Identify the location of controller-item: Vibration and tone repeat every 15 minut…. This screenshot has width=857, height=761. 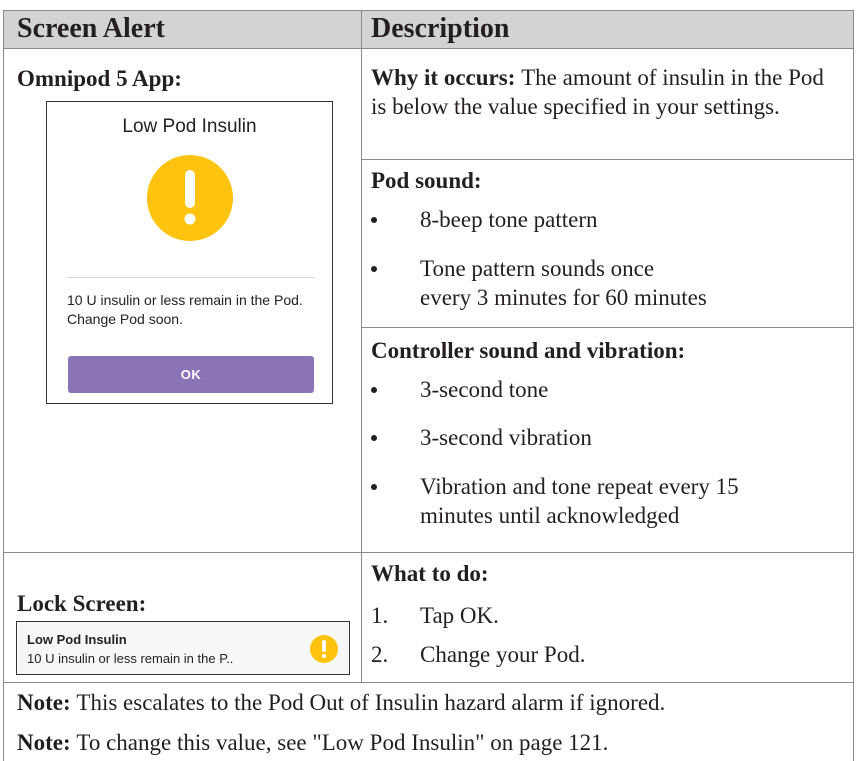
(579, 501).